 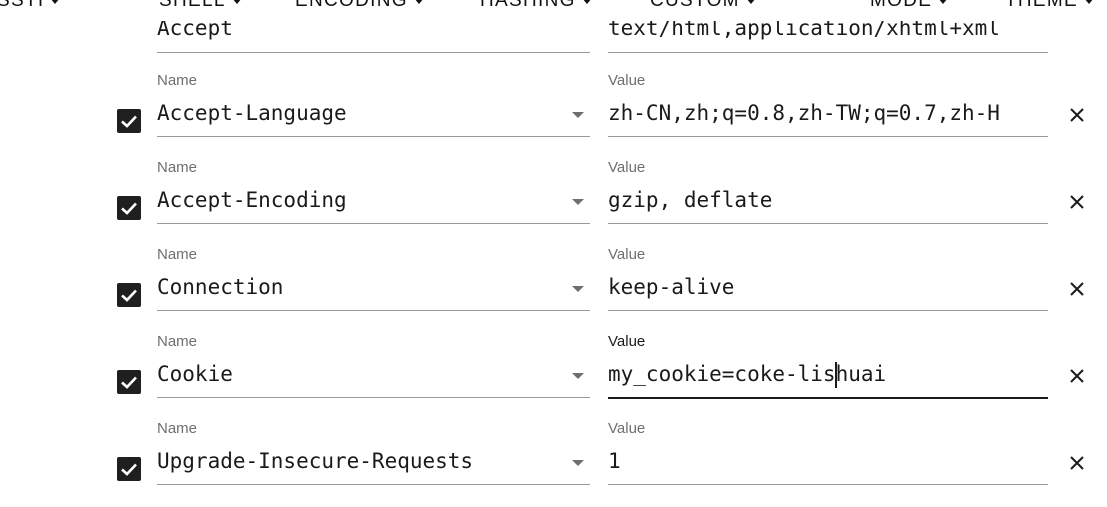 What do you see at coordinates (828, 453) in the screenshot?
I see `header-value-field: Value 1` at bounding box center [828, 453].